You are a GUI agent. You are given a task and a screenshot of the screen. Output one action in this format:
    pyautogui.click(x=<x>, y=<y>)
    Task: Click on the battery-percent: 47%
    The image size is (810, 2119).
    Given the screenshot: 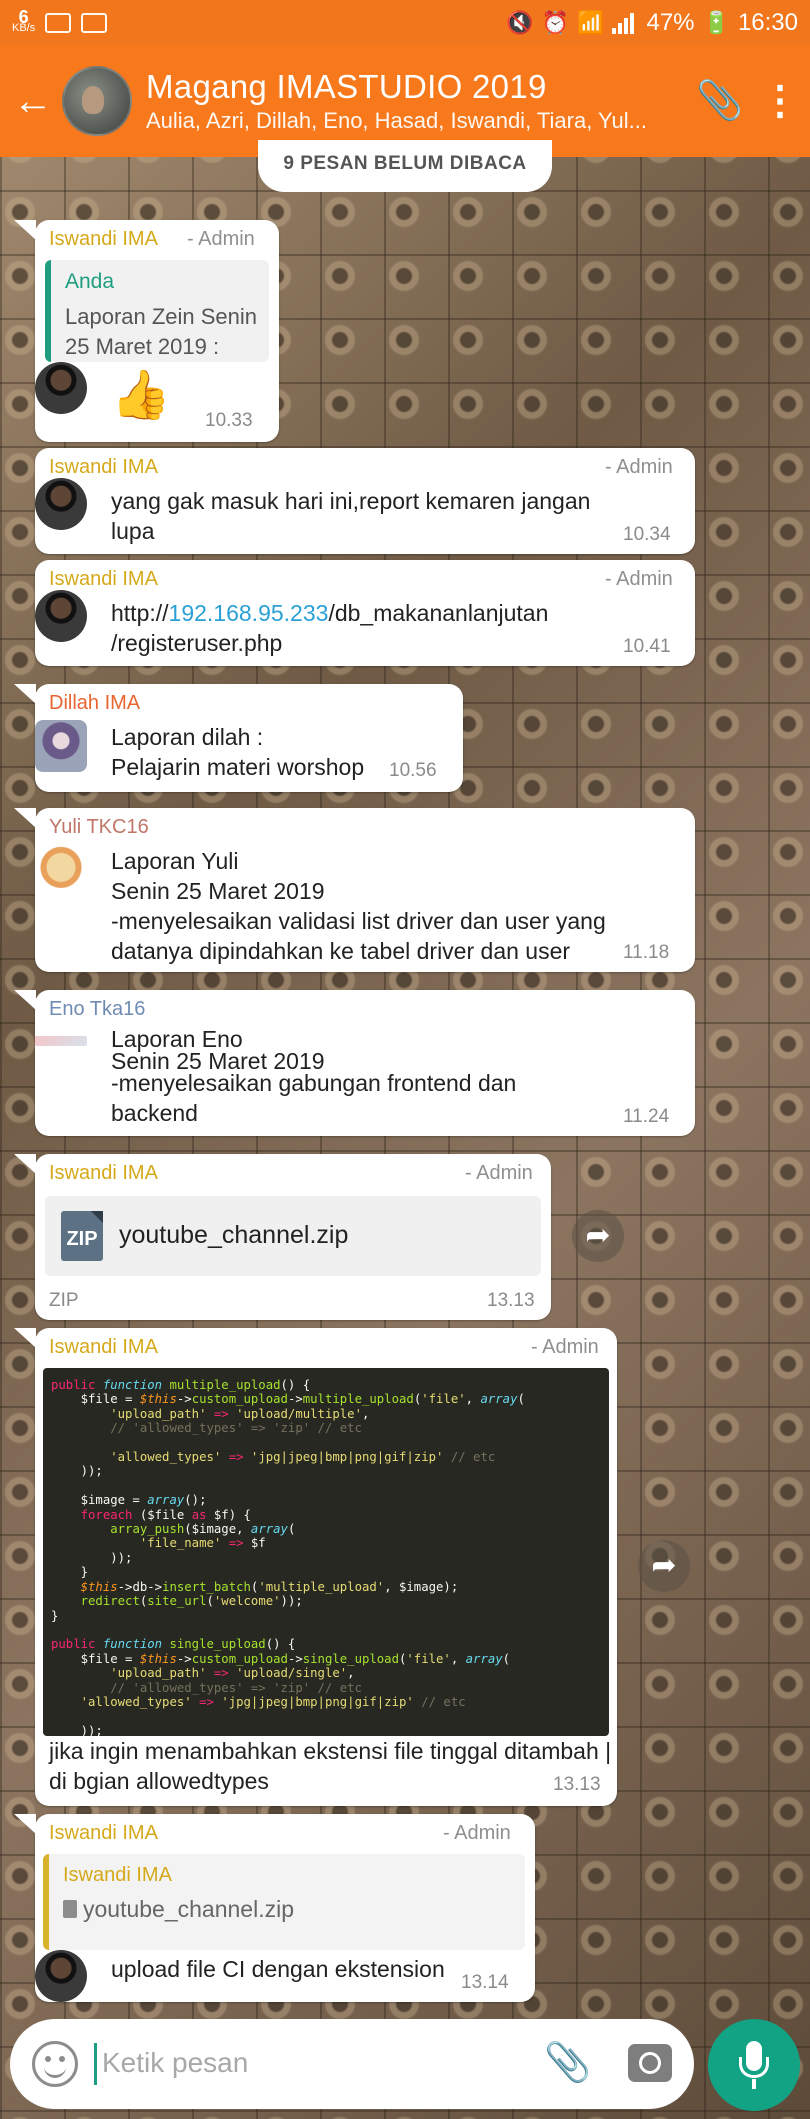 What is the action you would take?
    pyautogui.click(x=670, y=22)
    